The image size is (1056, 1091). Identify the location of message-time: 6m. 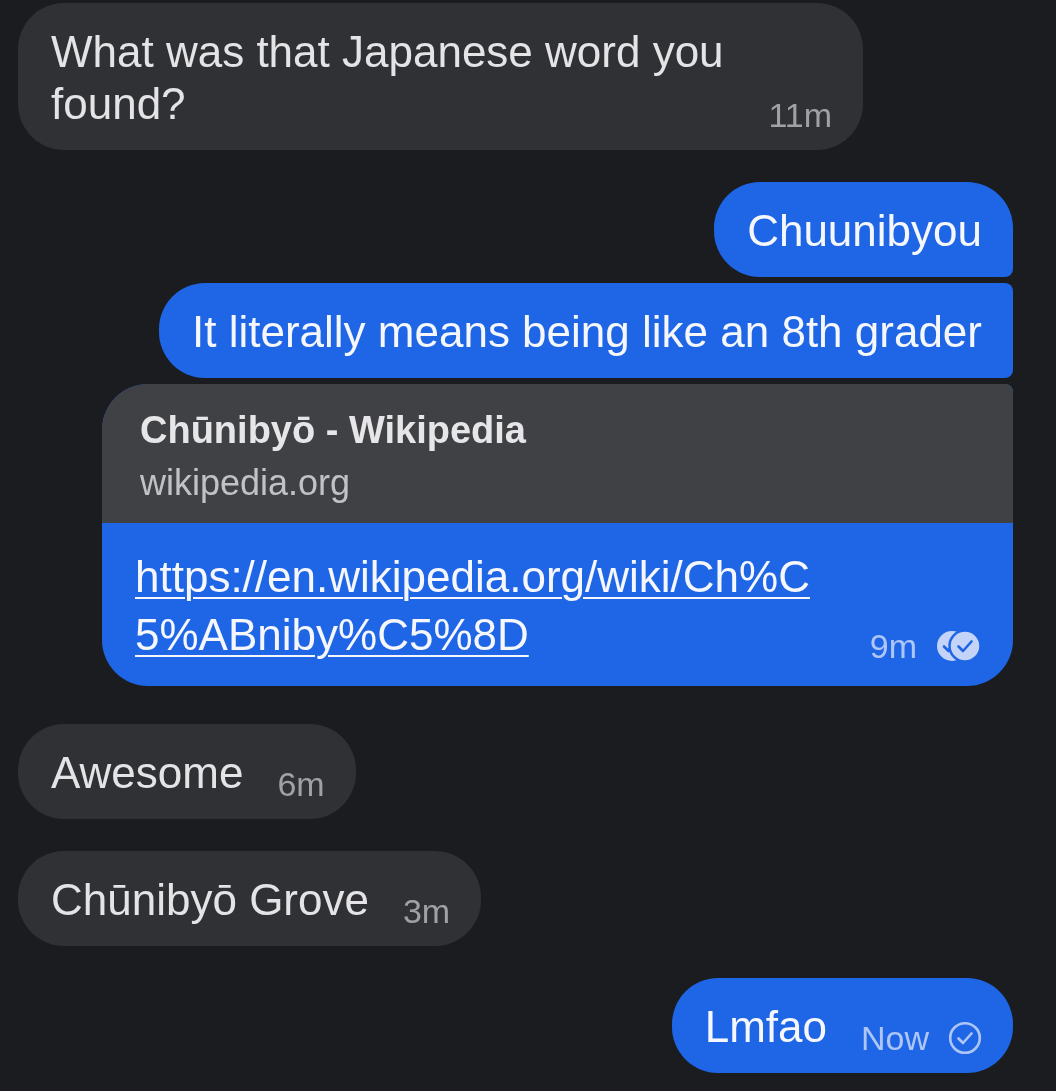
(301, 784).